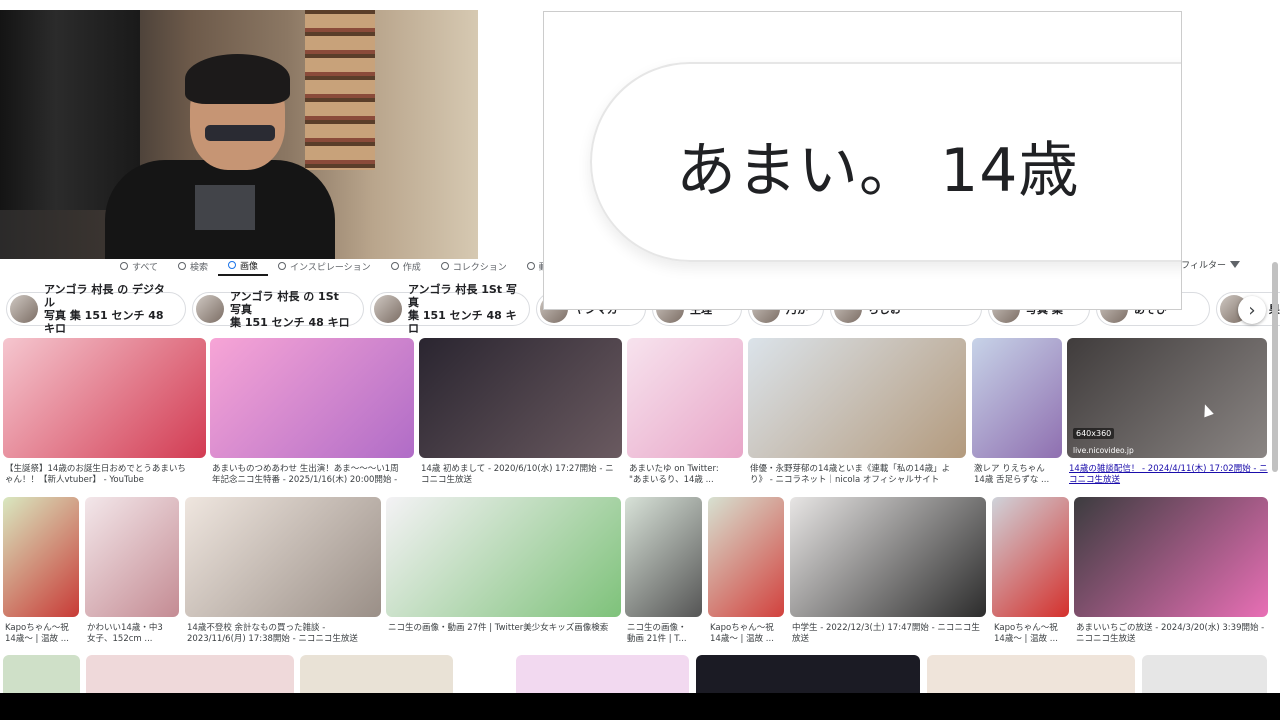 The width and height of the screenshot is (1280, 720). I want to click on bottom-black-bar, so click(640, 706).